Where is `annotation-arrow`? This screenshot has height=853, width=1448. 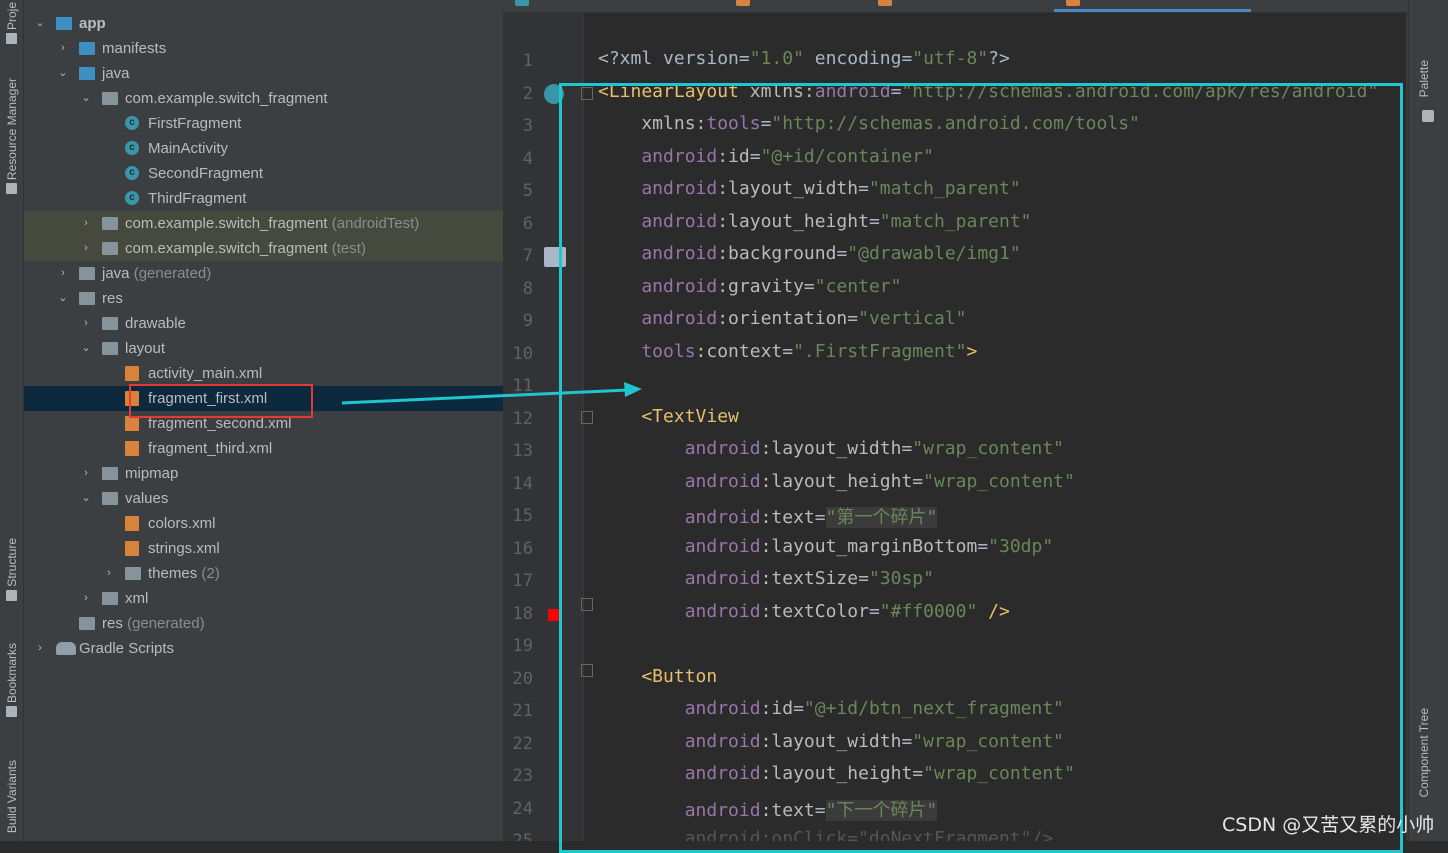 annotation-arrow is located at coordinates (491, 393).